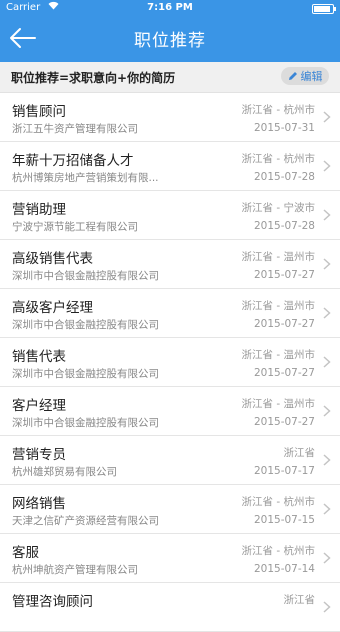 This screenshot has height=632, width=340. What do you see at coordinates (324, 9) in the screenshot?
I see `battery-icon` at bounding box center [324, 9].